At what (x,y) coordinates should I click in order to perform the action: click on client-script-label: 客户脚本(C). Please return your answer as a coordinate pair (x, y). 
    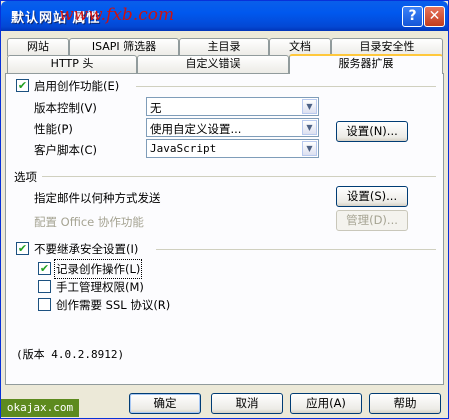
    Looking at the image, I should click on (66, 150).